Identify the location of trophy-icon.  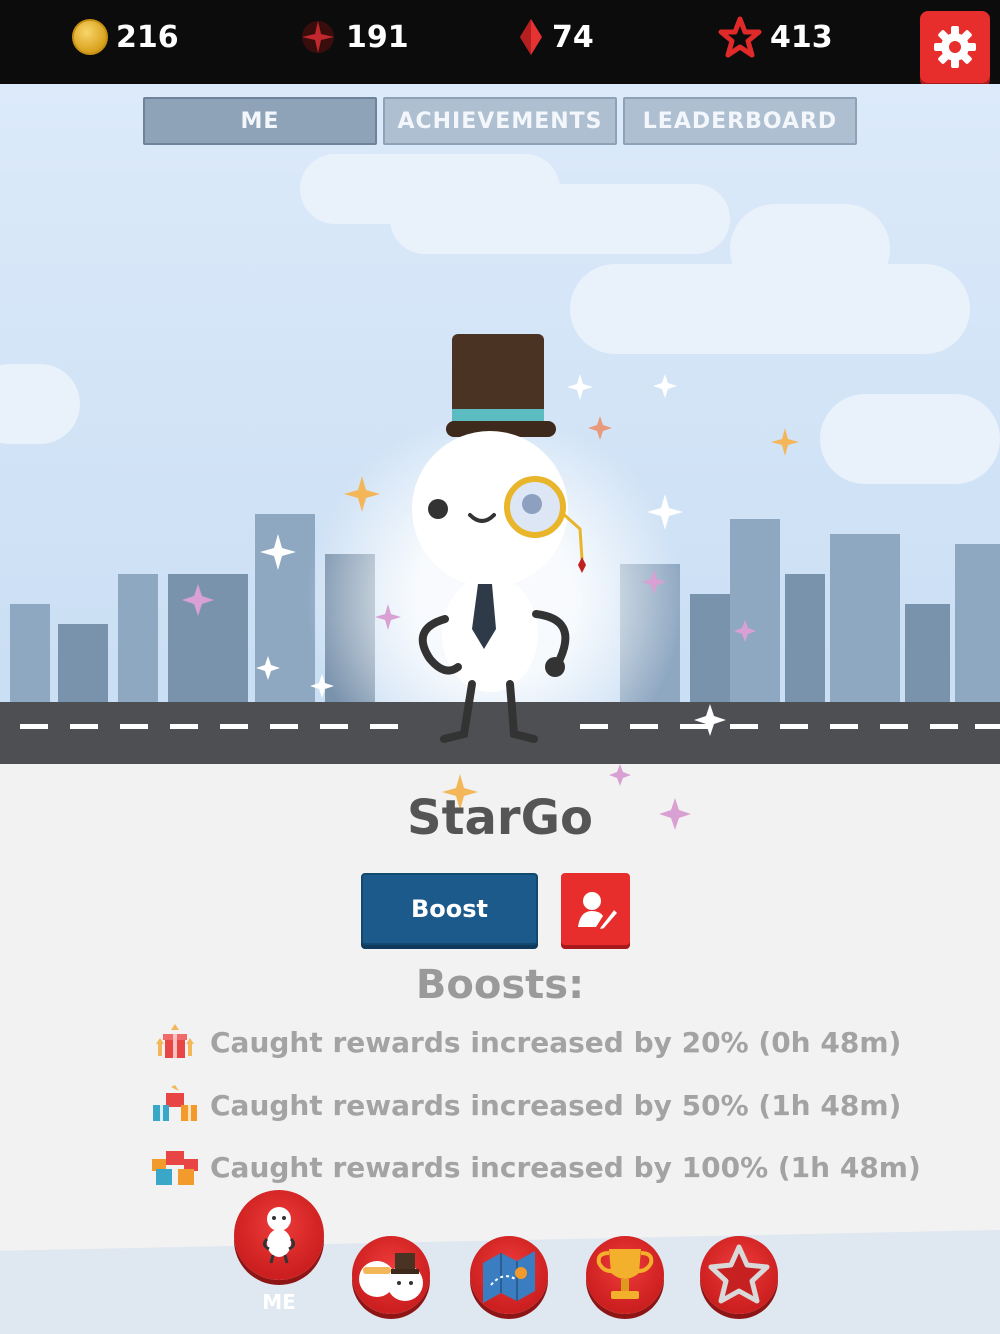
(625, 1274).